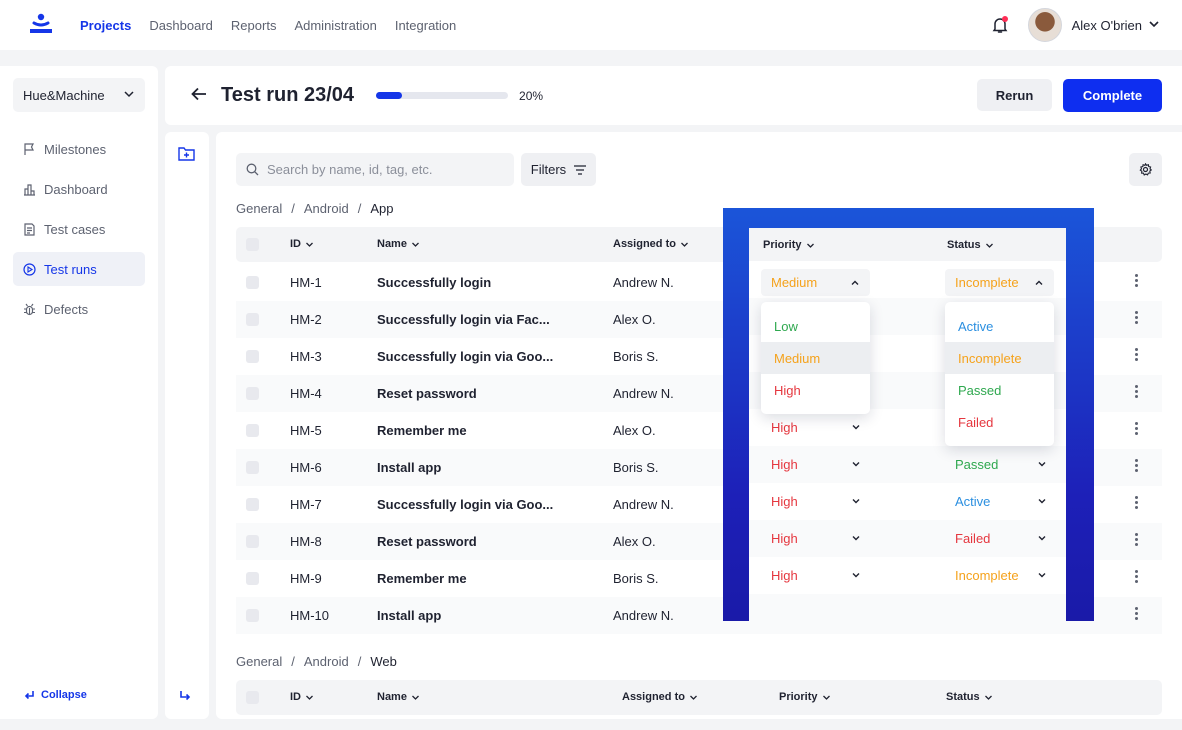 The image size is (1182, 730). I want to click on search-input: Search by name, id, tag, etc., so click(375, 169).